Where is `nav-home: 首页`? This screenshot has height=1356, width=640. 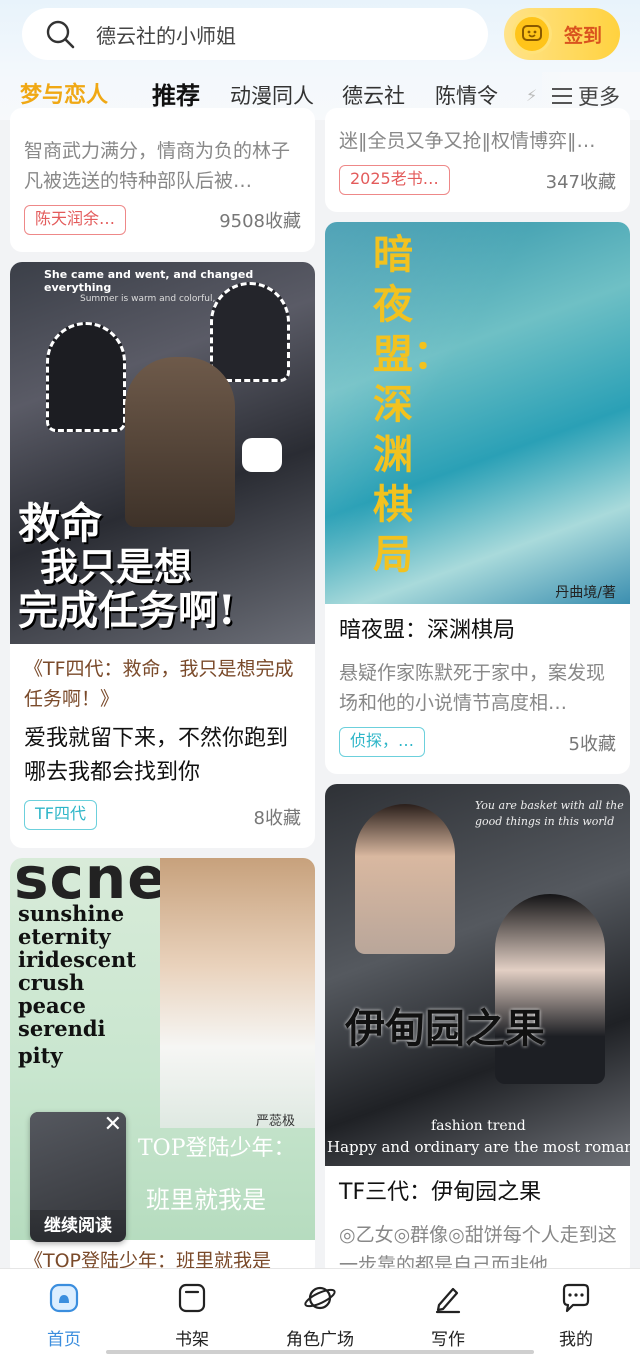 nav-home: 首页 is located at coordinates (64, 1315).